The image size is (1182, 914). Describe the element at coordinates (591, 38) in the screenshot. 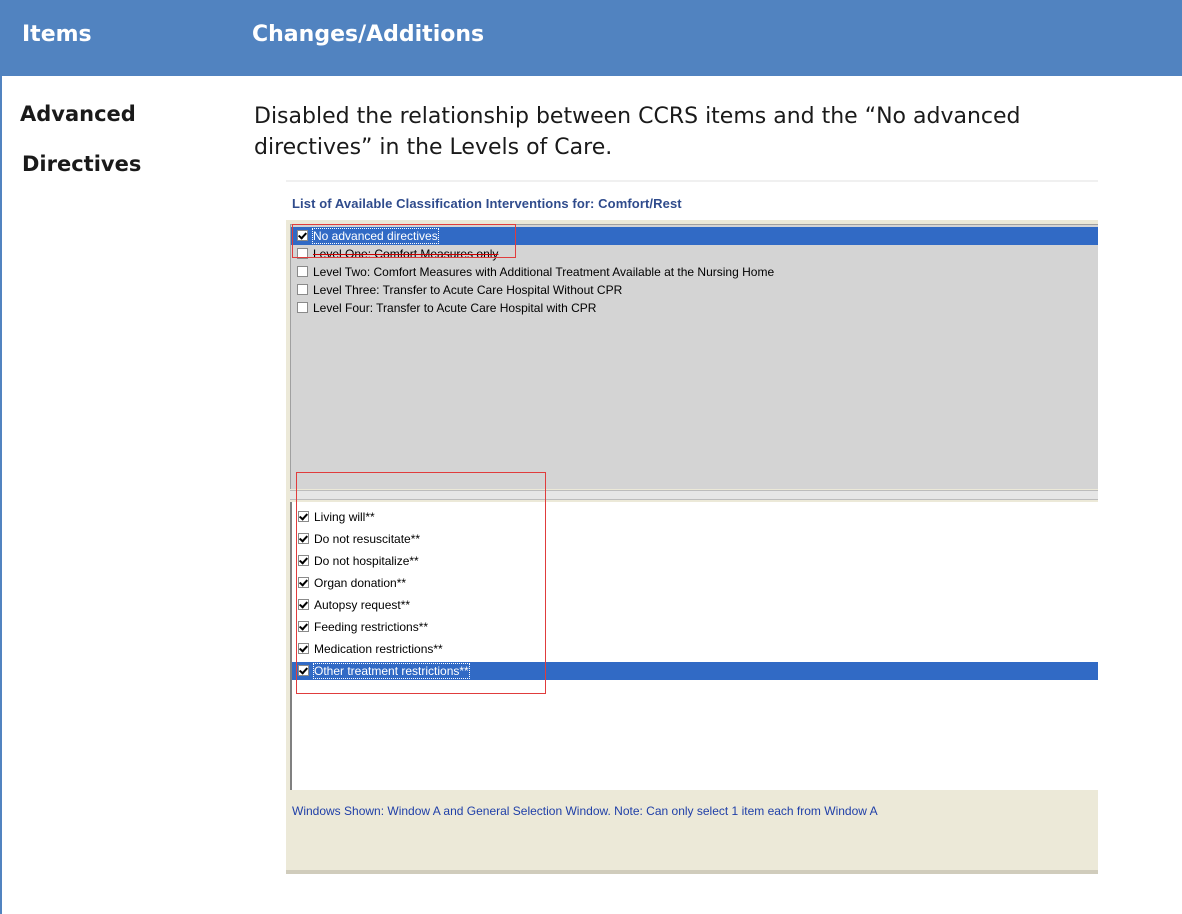

I see `table-header: Items Changes/Additions` at that location.